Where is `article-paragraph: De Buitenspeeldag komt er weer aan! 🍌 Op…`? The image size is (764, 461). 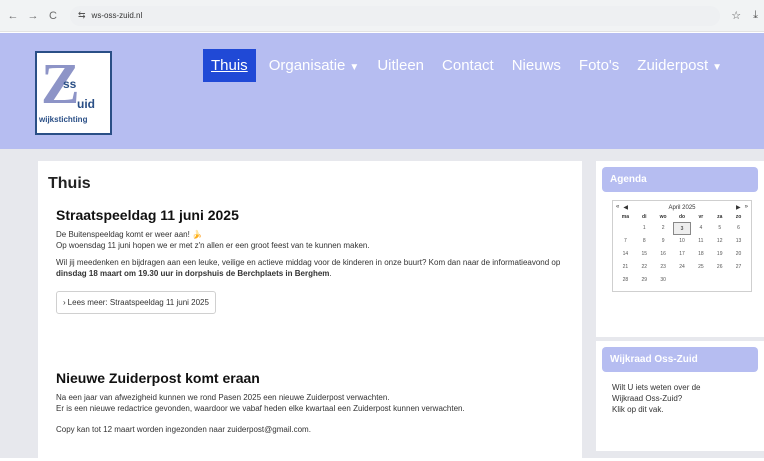
article-paragraph: De Buitenspeeldag komt er weer aan! 🍌 Op… is located at coordinates (316, 240).